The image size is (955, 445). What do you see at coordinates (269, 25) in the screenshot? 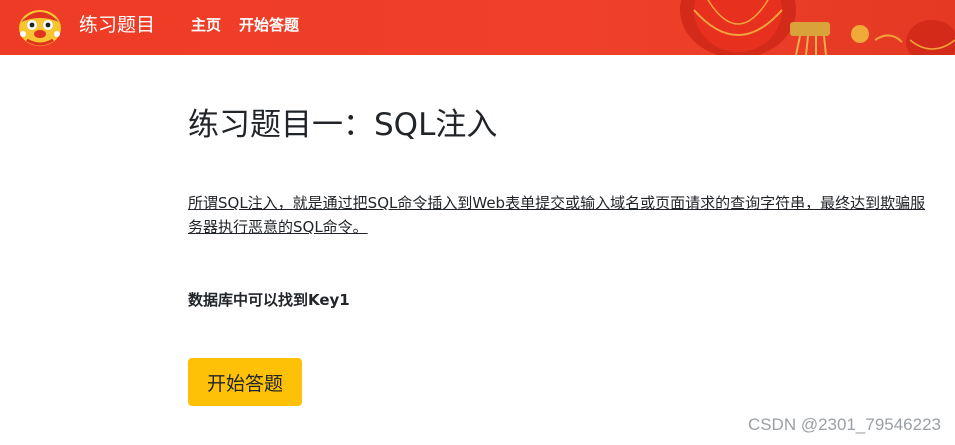
I see `nav-link-start-quiz: 开始答题` at bounding box center [269, 25].